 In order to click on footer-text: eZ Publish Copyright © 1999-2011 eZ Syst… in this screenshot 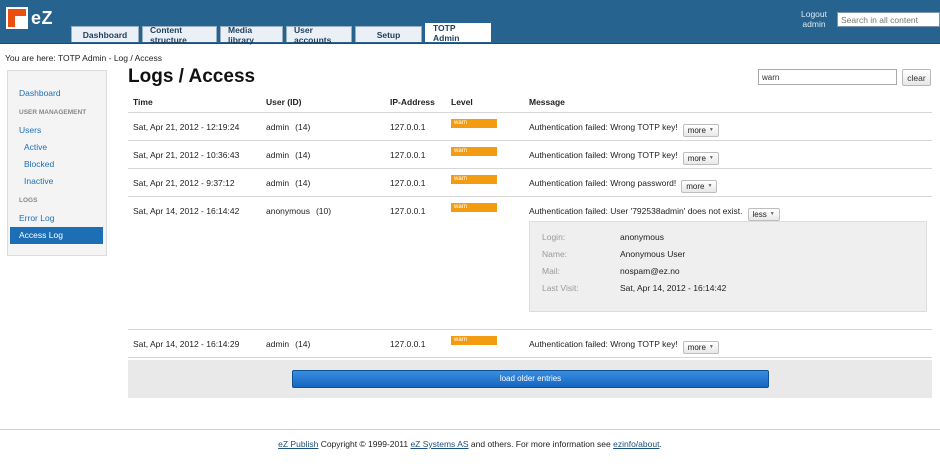, I will do `click(470, 444)`.